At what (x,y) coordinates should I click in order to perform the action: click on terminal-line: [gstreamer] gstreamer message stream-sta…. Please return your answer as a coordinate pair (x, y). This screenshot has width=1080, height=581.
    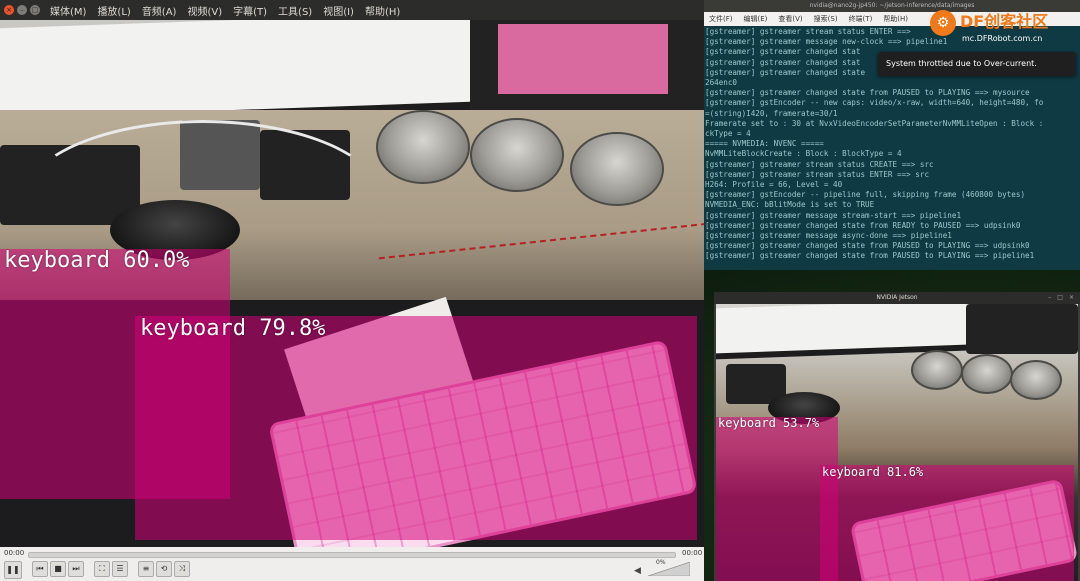
    Looking at the image, I should click on (833, 215).